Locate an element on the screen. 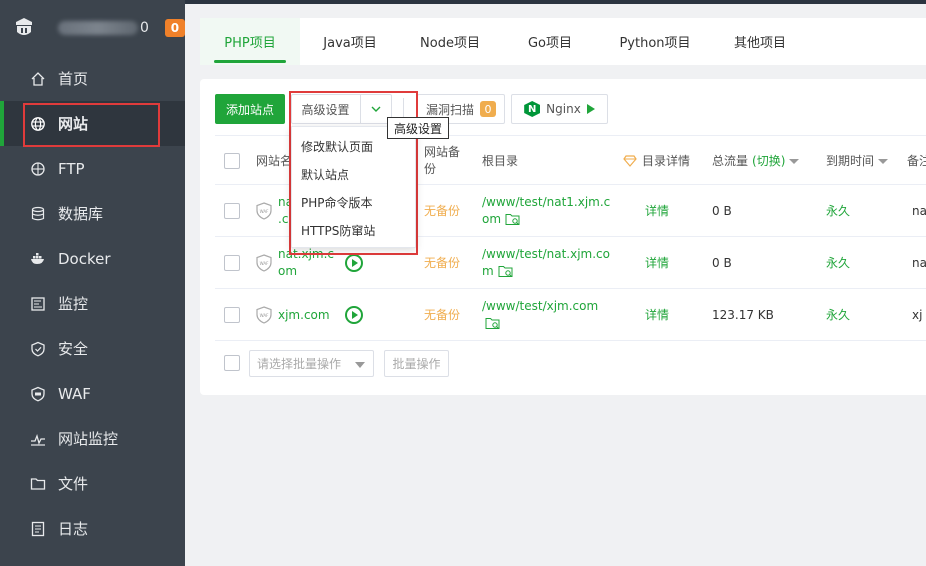 The width and height of the screenshot is (926, 566). top-strip is located at coordinates (555, 2).